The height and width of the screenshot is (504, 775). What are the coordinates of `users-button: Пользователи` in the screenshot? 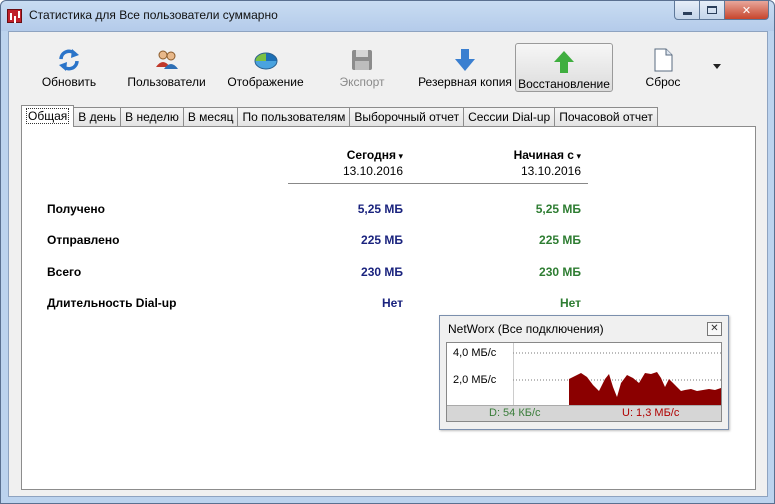 It's located at (166, 67).